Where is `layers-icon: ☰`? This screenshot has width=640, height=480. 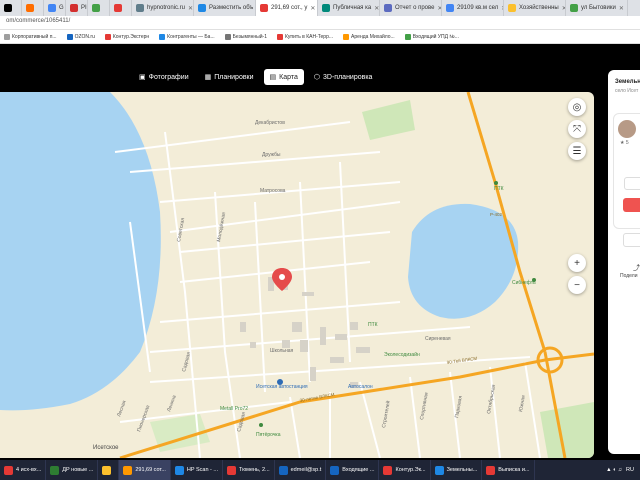 layers-icon: ☰ is located at coordinates (577, 151).